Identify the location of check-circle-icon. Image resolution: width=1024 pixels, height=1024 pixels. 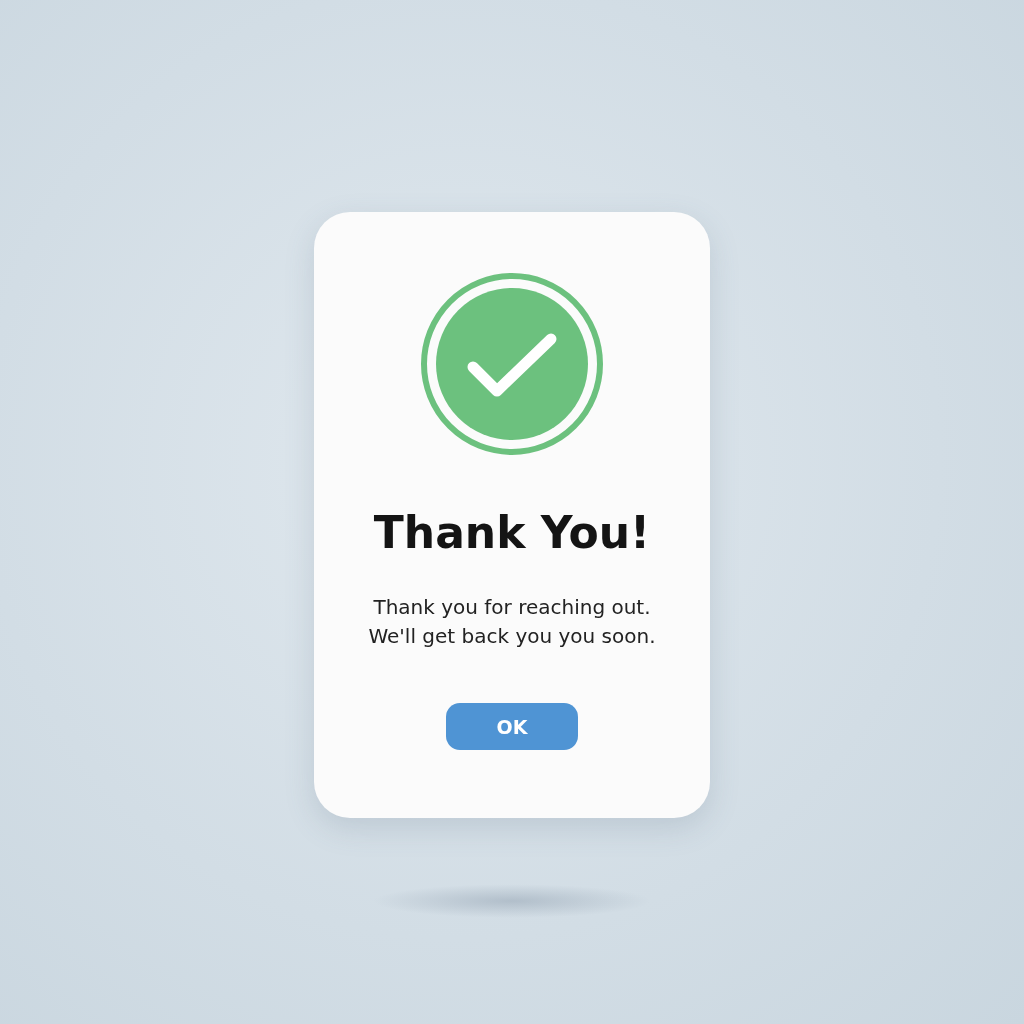
(512, 364).